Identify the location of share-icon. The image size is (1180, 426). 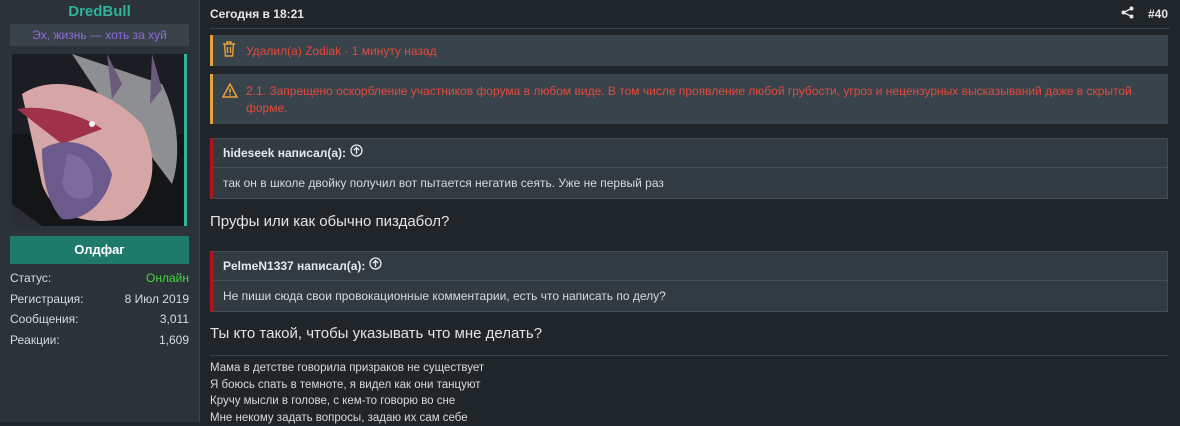
(1127, 14).